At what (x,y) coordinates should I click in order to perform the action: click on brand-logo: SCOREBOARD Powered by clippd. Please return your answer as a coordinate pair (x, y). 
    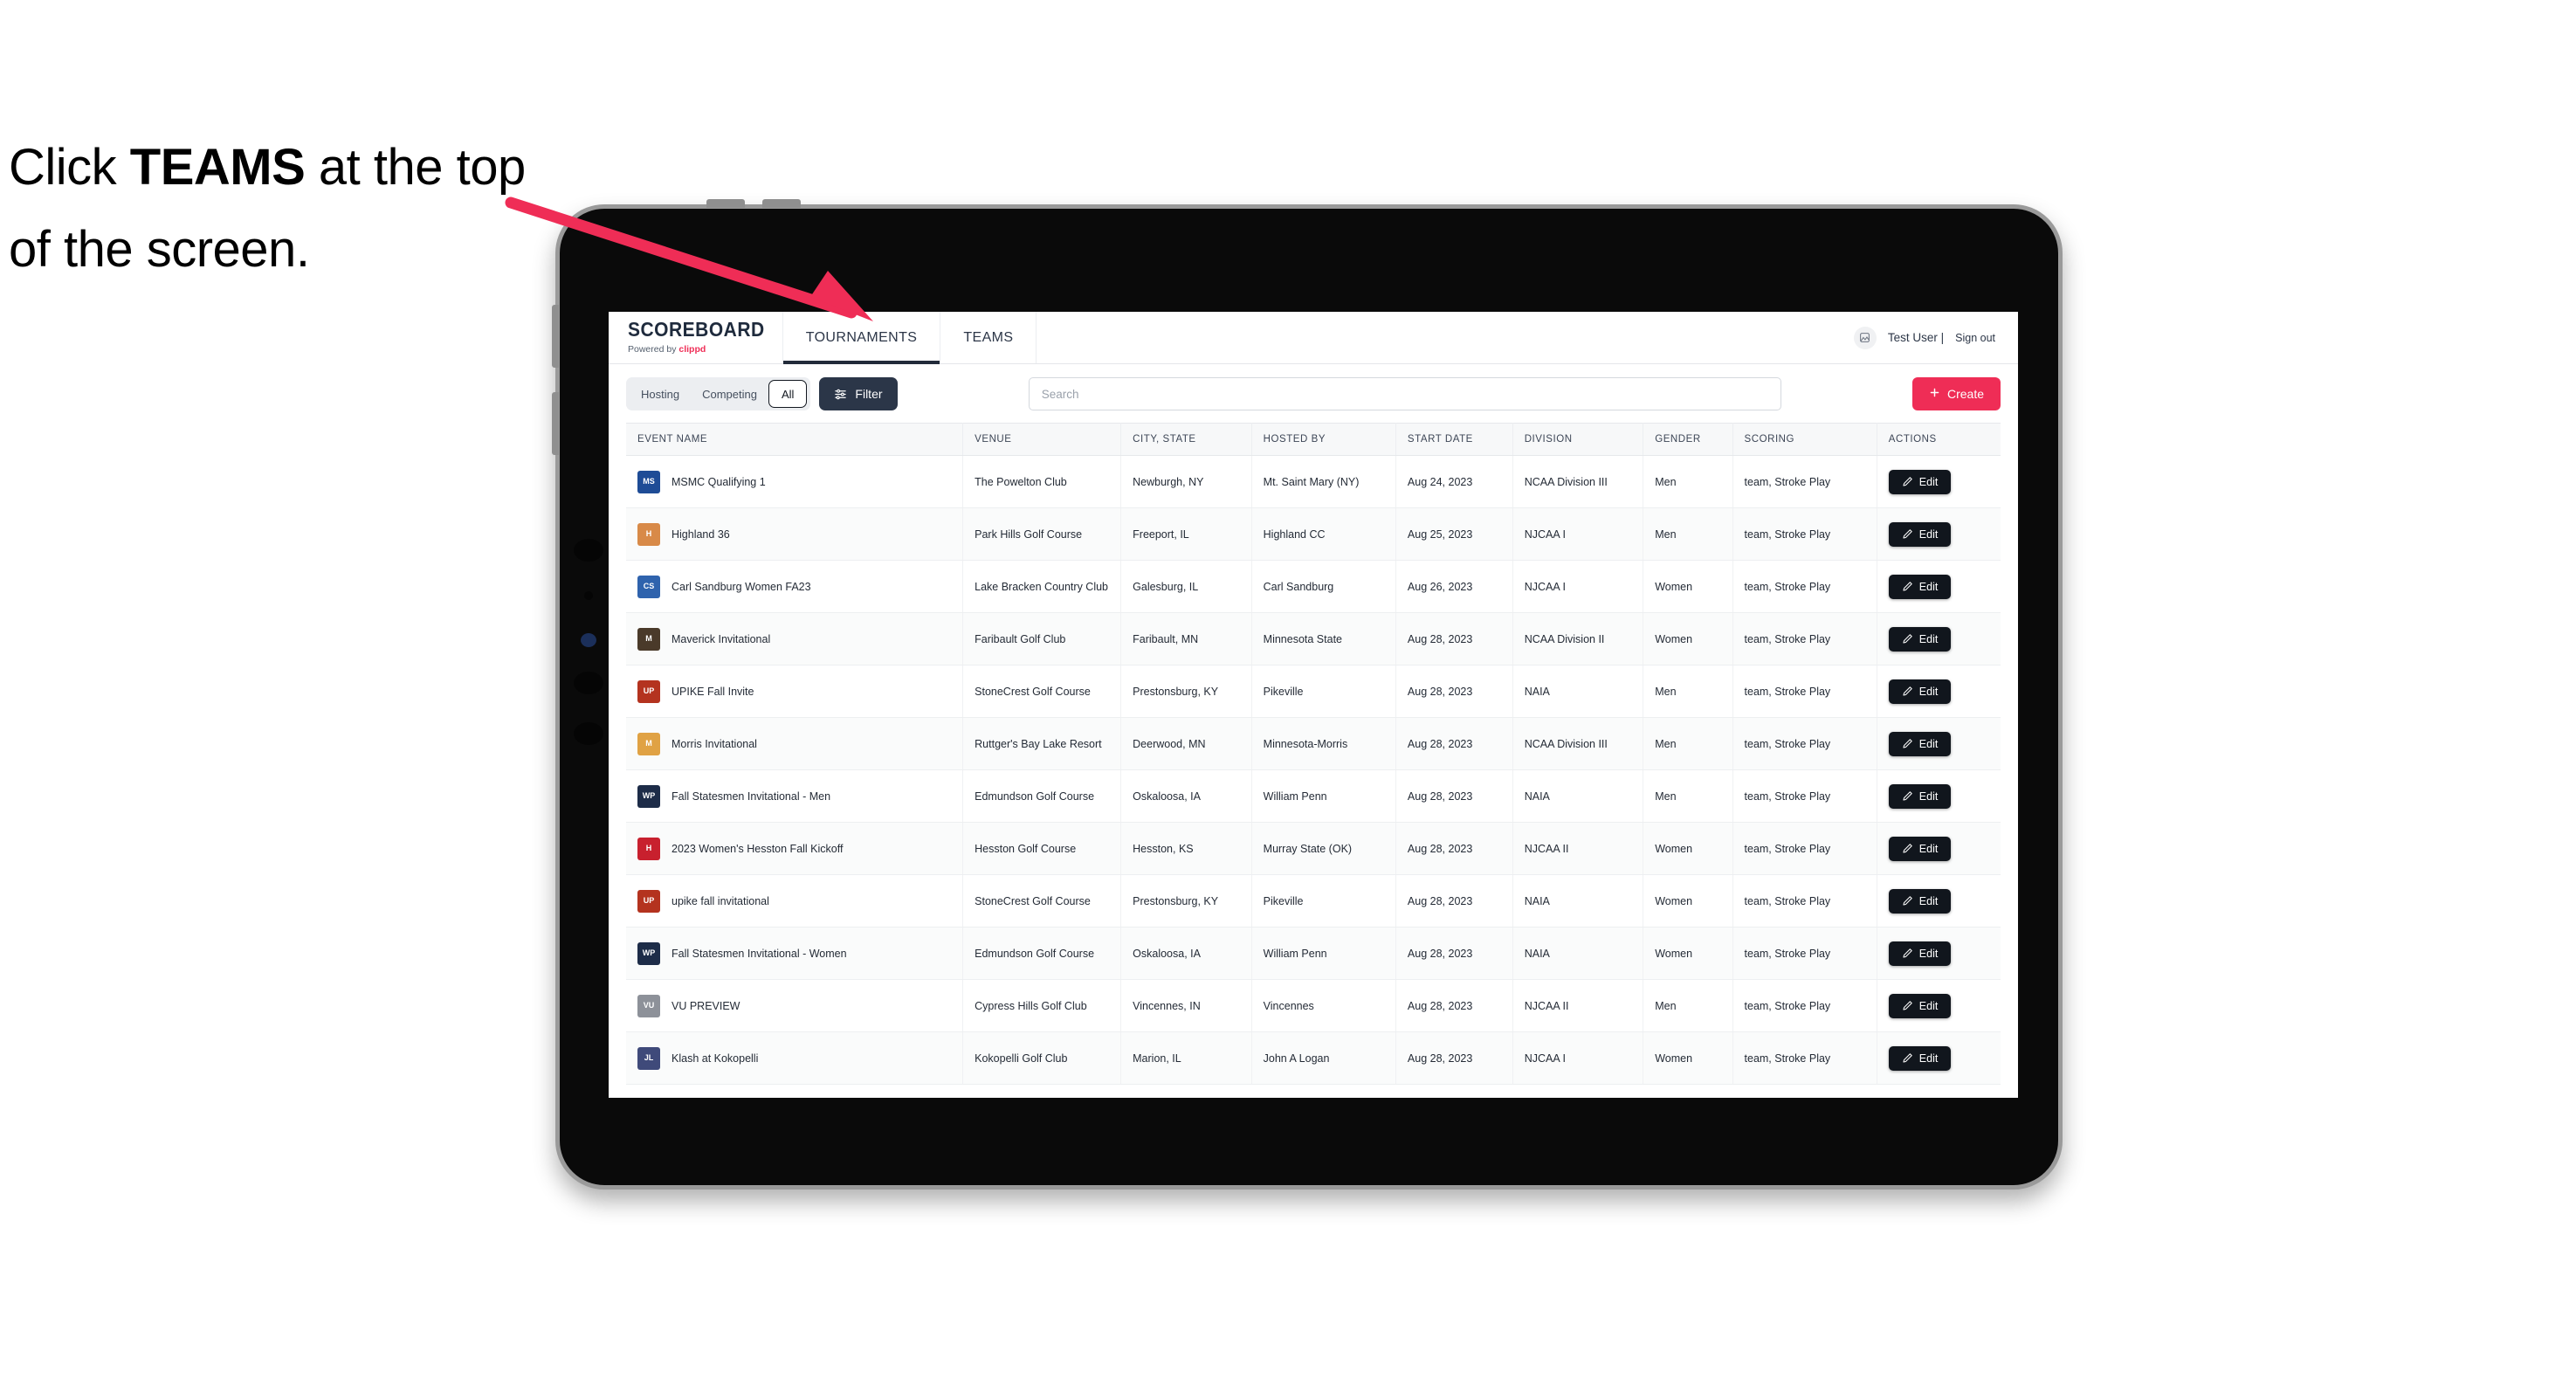
    Looking at the image, I should click on (696, 337).